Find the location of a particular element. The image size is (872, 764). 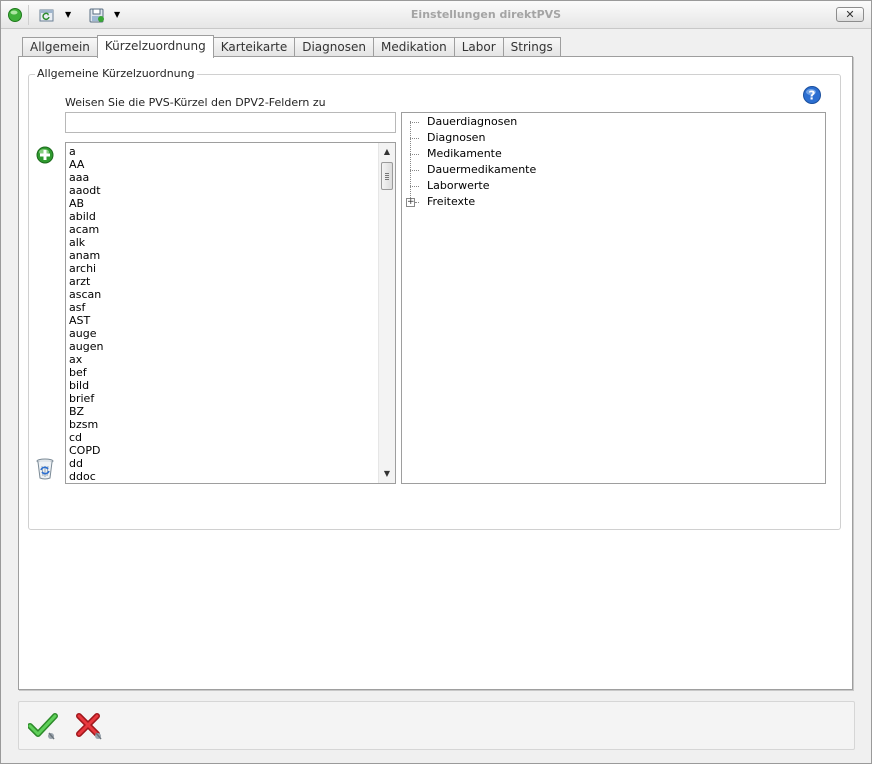

list-item: dd is located at coordinates (86, 463).